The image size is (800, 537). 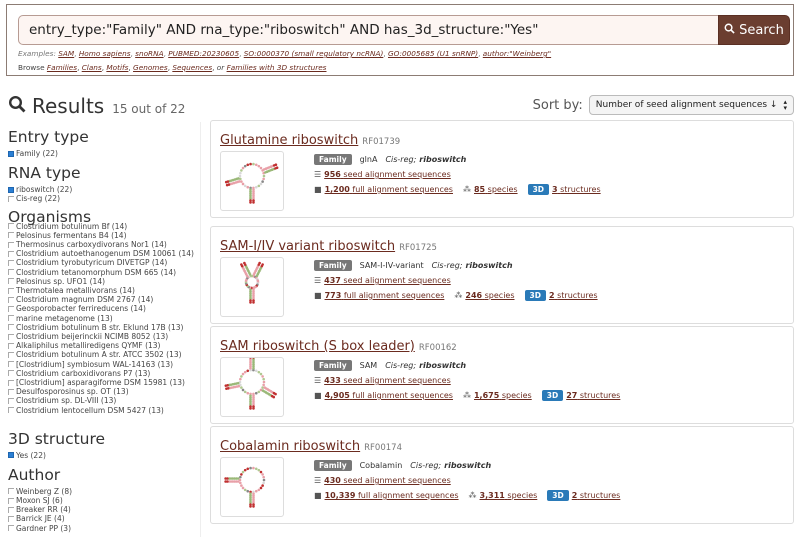 What do you see at coordinates (103, 226) in the screenshot?
I see `facet-option: Clostridium botulinum Bf (14)` at bounding box center [103, 226].